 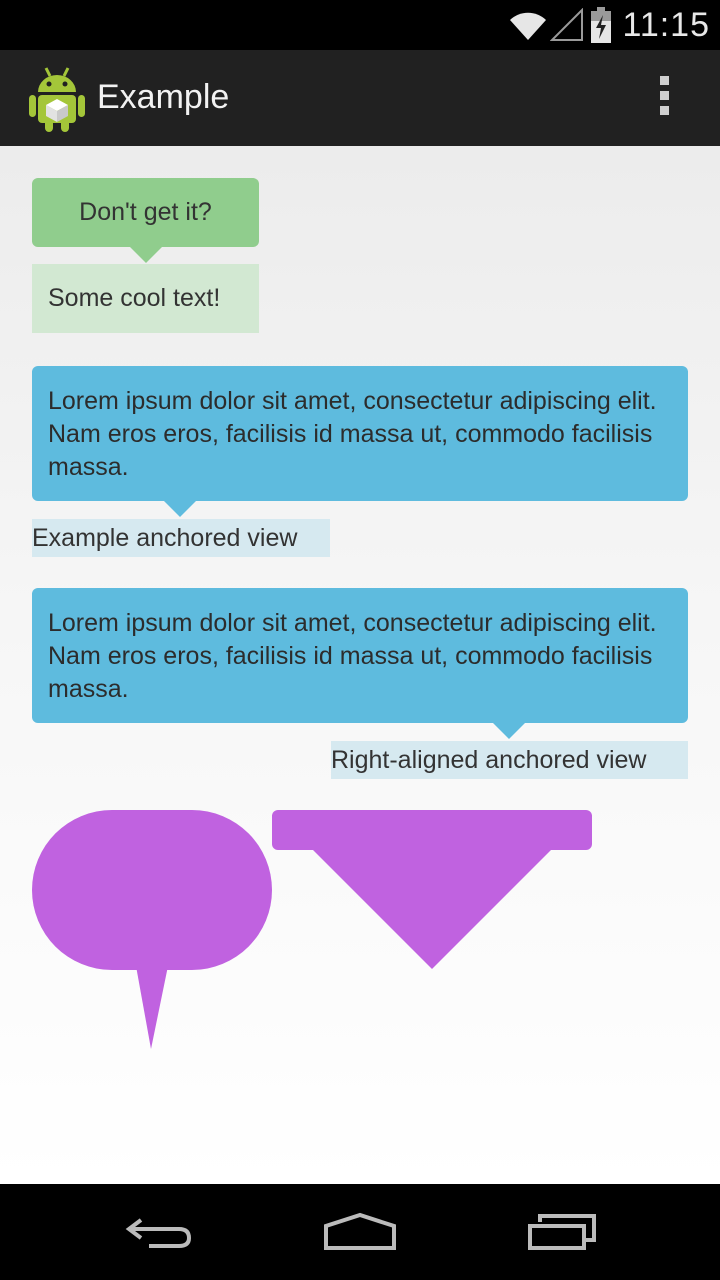 What do you see at coordinates (152, 929) in the screenshot?
I see `speech-bubble-shape` at bounding box center [152, 929].